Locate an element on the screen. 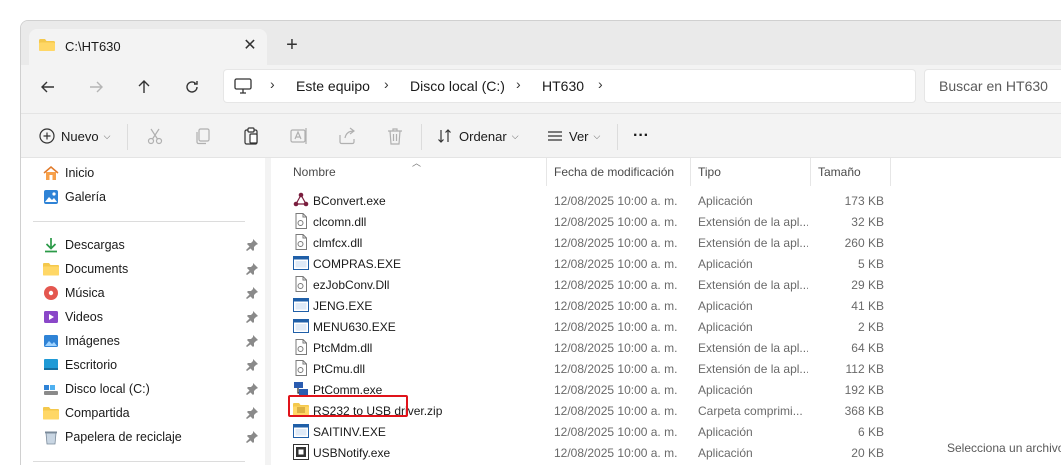  cut-icon is located at coordinates (155, 136).